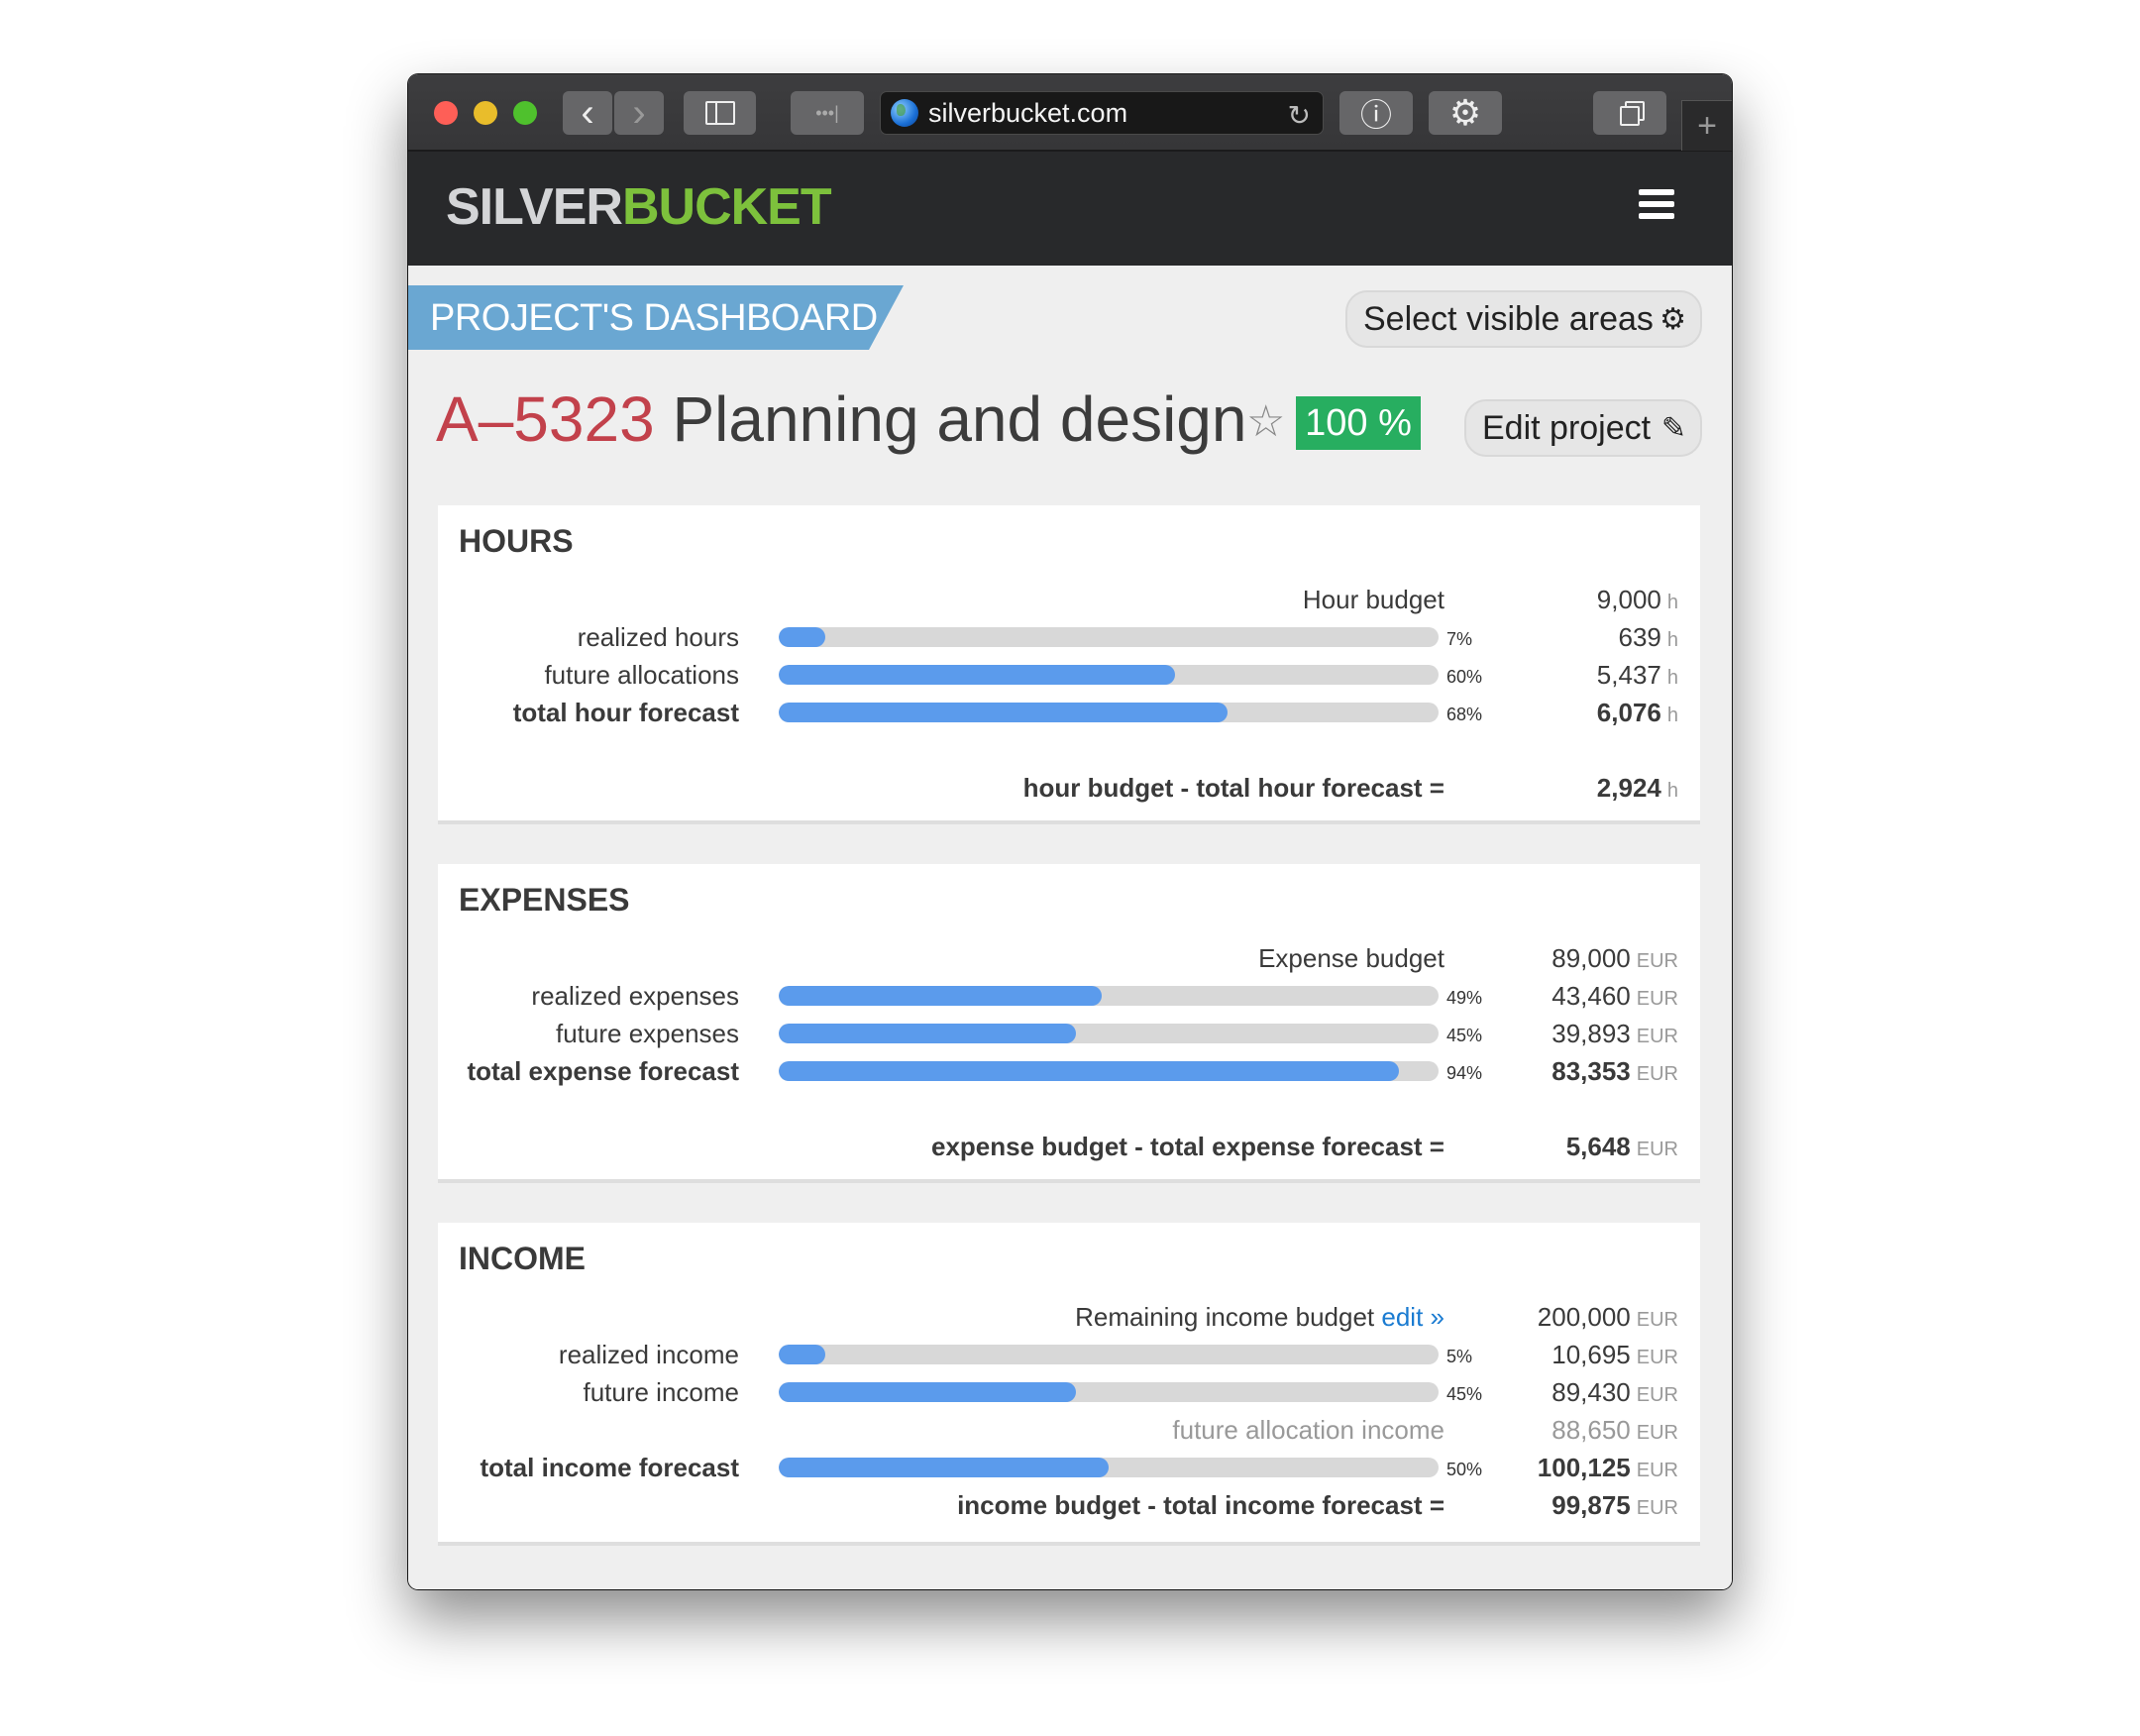  Describe the element at coordinates (1628, 599) in the screenshot. I see `hours-budget-value: 9,000` at that location.